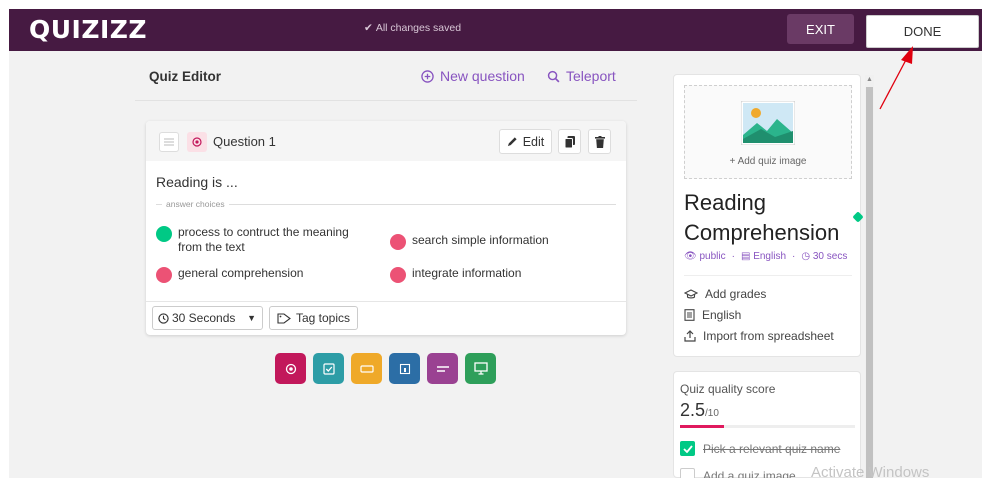 The width and height of the screenshot is (982, 478). I want to click on add-quiz-image-label: + Add quiz image, so click(768, 161).